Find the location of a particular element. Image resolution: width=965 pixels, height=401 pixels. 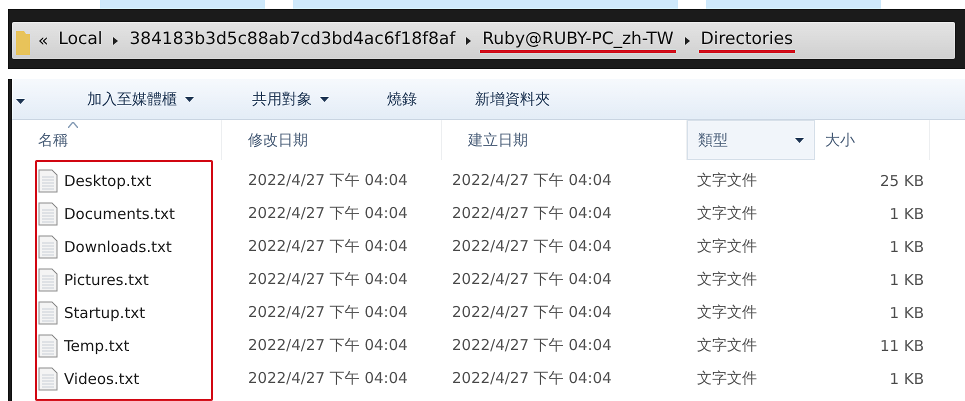

breadcrumb: Local is located at coordinates (80, 40).